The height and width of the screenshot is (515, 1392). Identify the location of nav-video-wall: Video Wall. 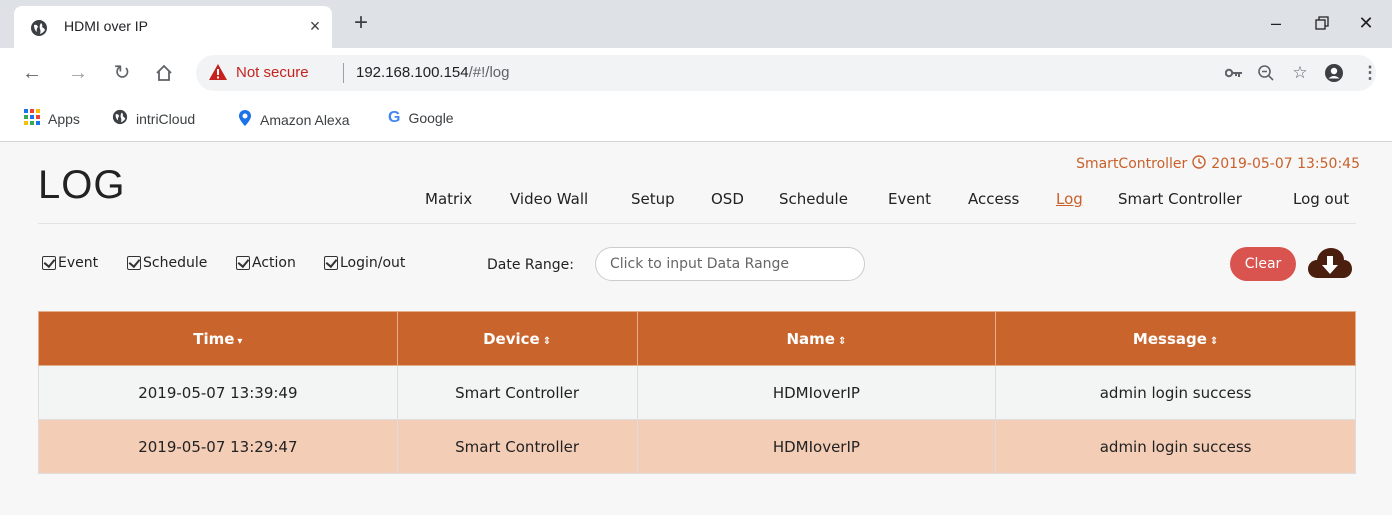
(549, 199).